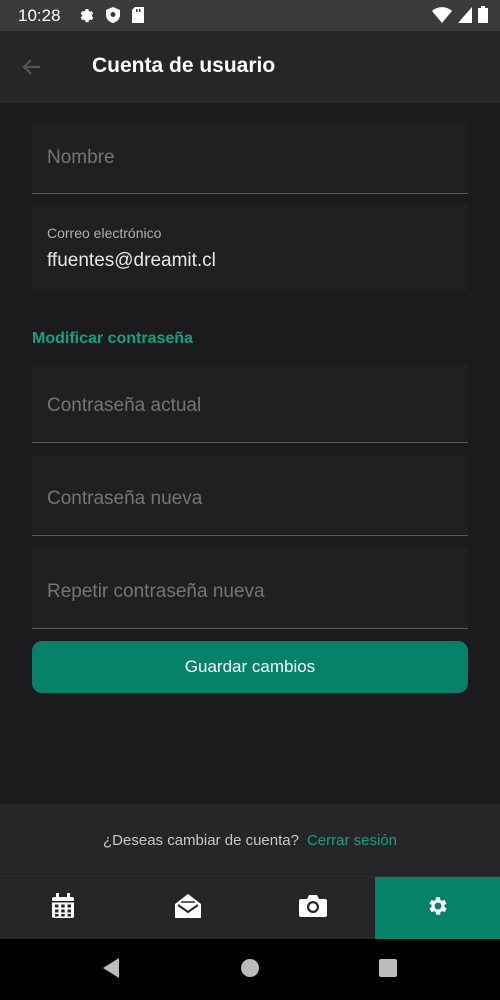 Image resolution: width=500 pixels, height=1000 pixels. Describe the element at coordinates (247, 592) in the screenshot. I see `repeat-password-input` at that location.